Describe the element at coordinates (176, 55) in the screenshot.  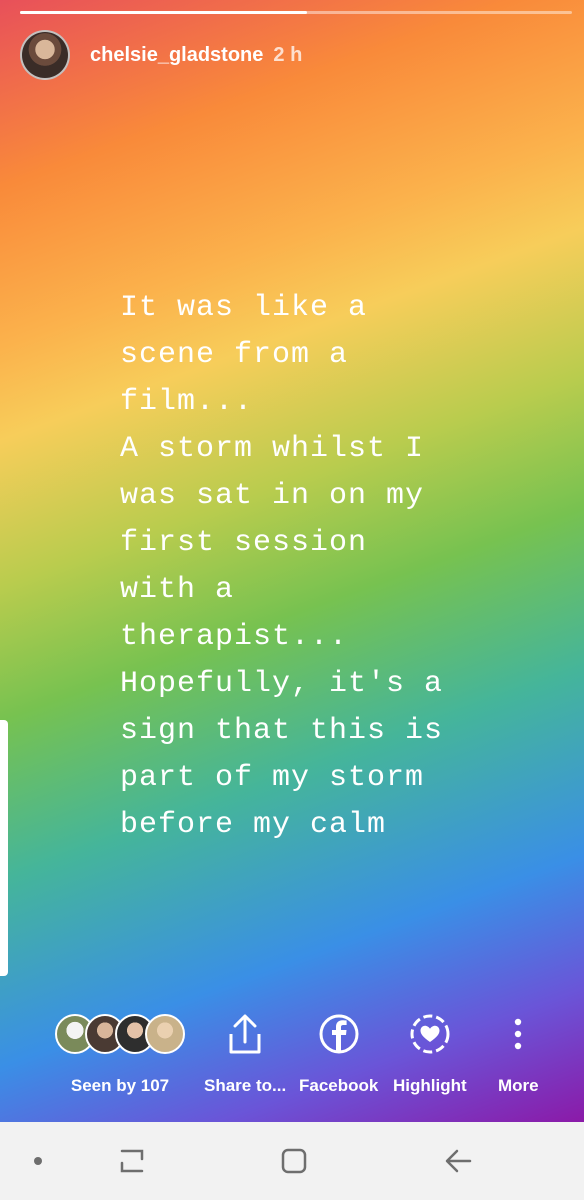
I see `username: chelsie_gladstone` at that location.